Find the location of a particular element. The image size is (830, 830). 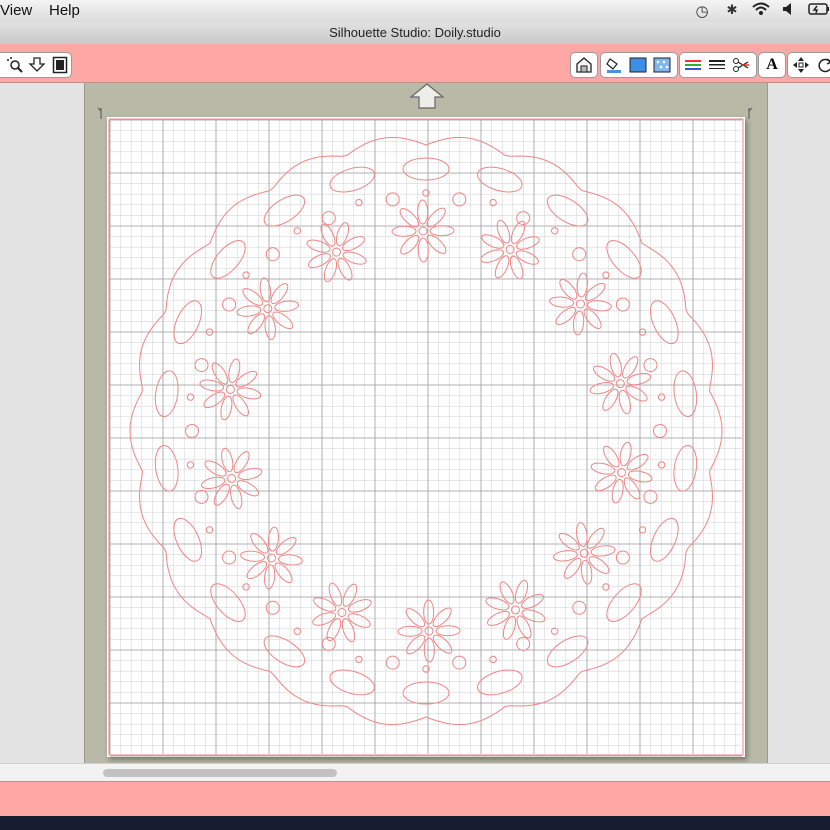

line-style-icon is located at coordinates (717, 65).